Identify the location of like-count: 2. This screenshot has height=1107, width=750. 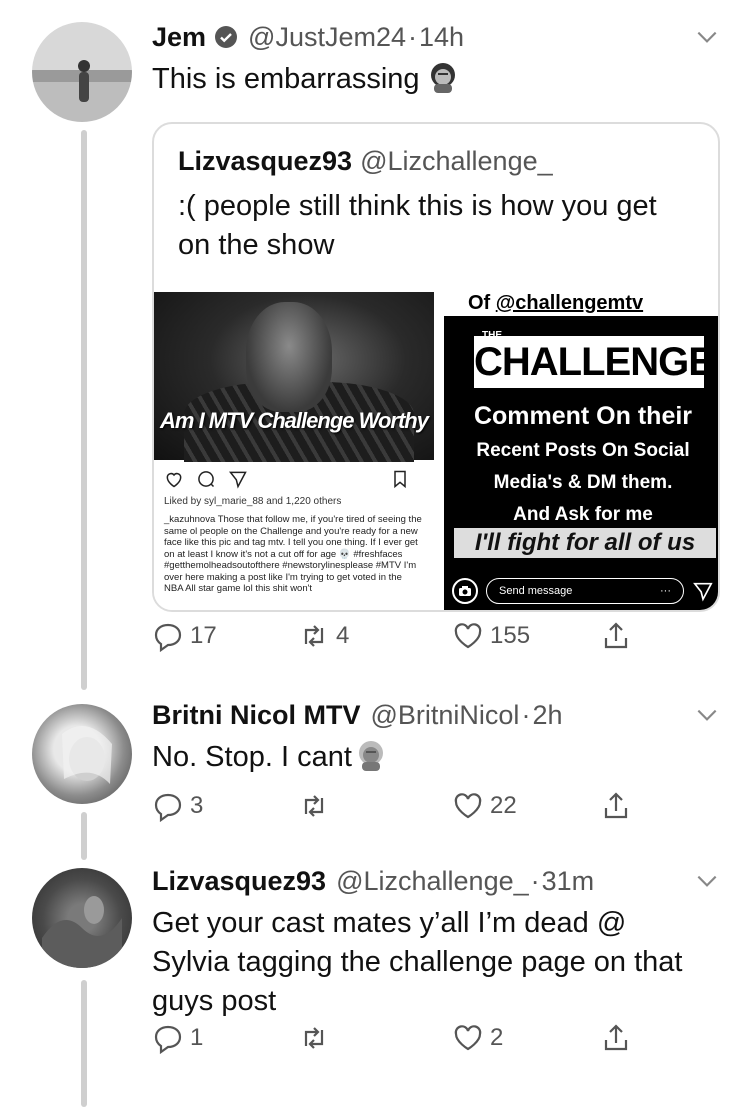
(497, 1037).